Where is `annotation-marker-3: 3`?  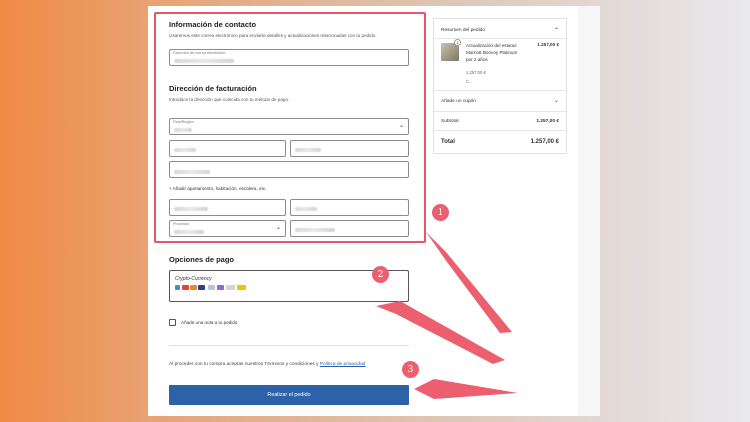
annotation-marker-3: 3 is located at coordinates (410, 369).